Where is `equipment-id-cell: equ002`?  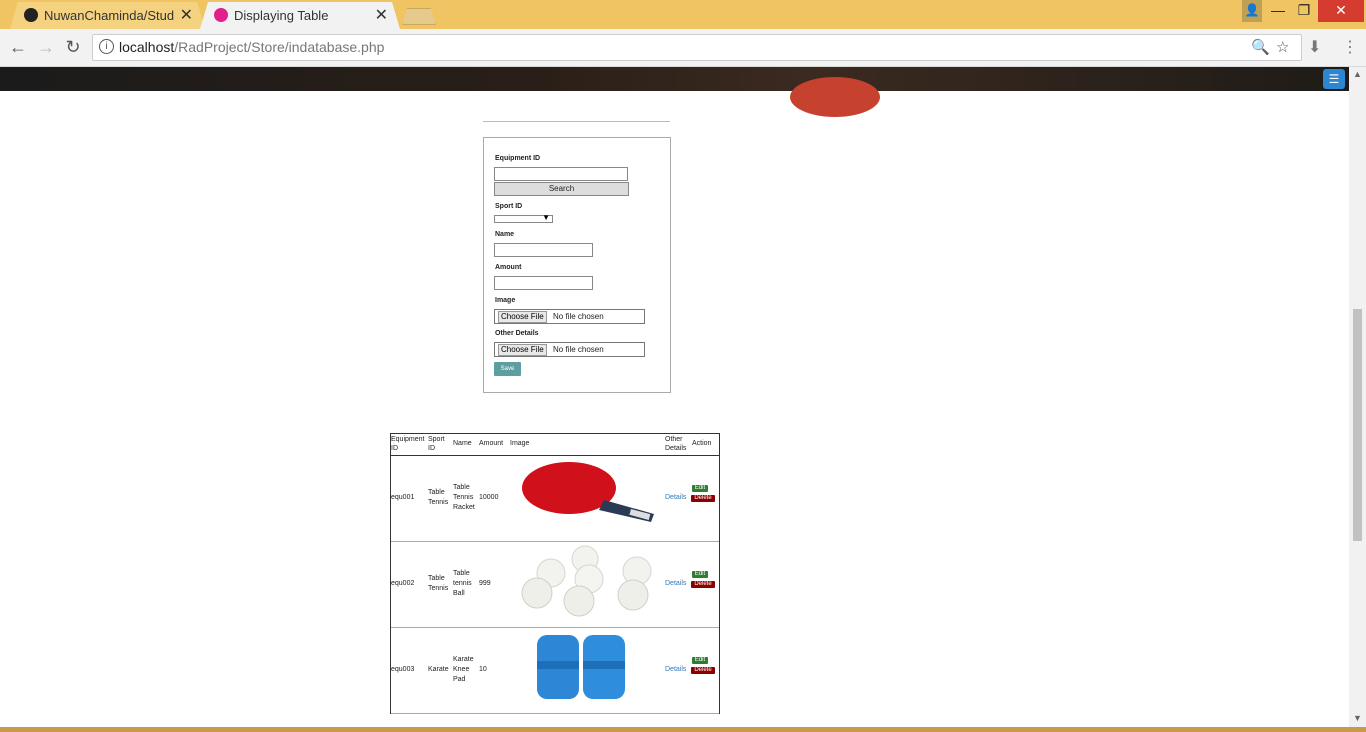
equipment-id-cell: equ002 is located at coordinates (403, 583).